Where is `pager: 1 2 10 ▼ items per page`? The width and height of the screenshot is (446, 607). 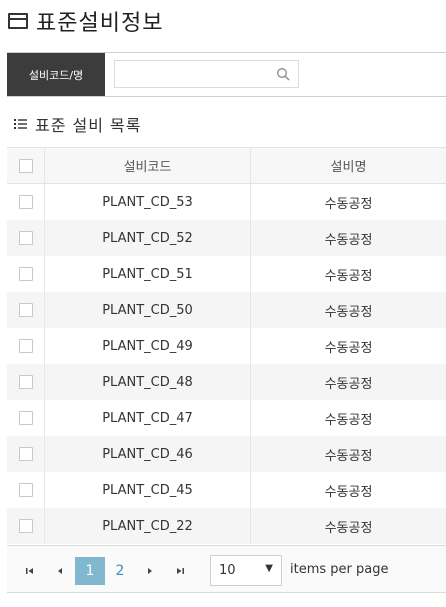
pager: 1 2 10 ▼ items per page is located at coordinates (226, 569).